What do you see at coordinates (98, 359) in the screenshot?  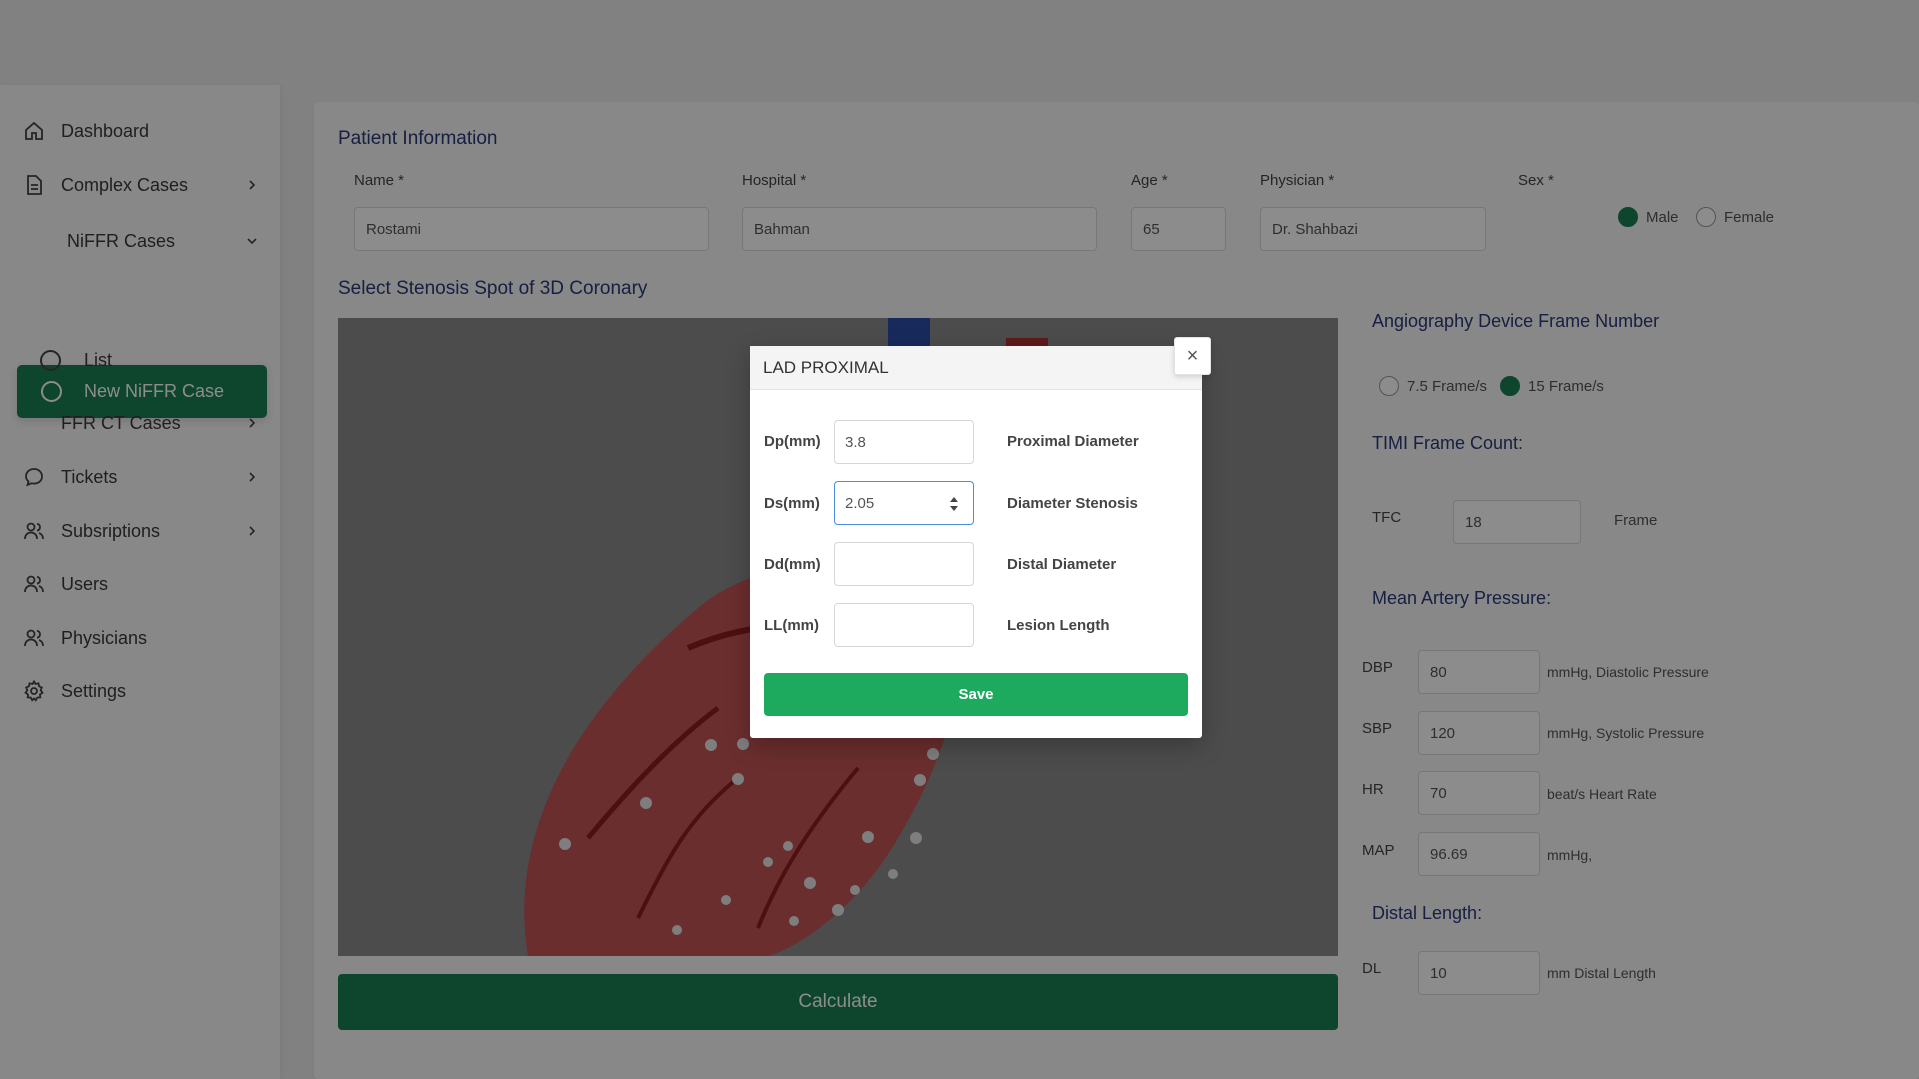 I see `sidebar-item-label: List` at bounding box center [98, 359].